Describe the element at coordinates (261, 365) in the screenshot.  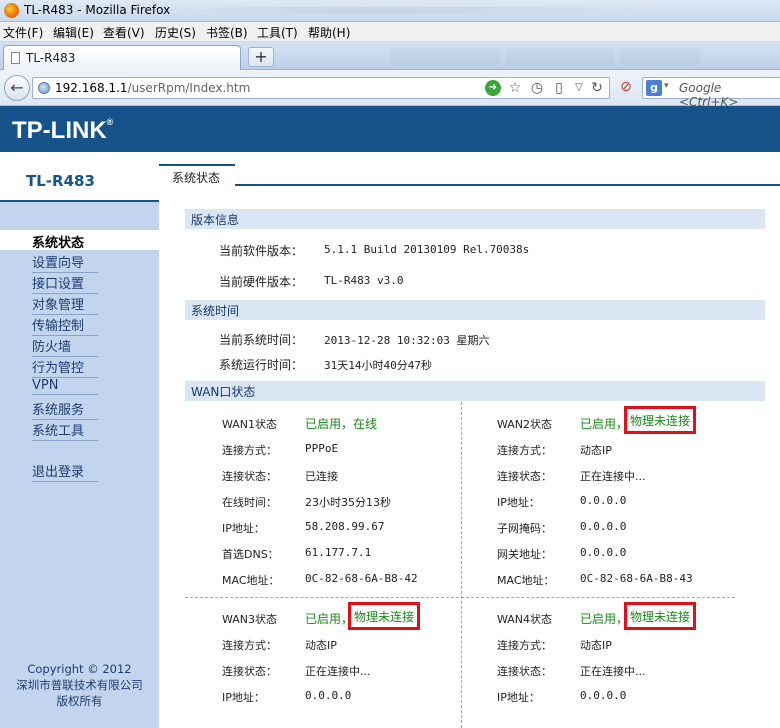
I see `uptime-label: 系统运行时间：` at that location.